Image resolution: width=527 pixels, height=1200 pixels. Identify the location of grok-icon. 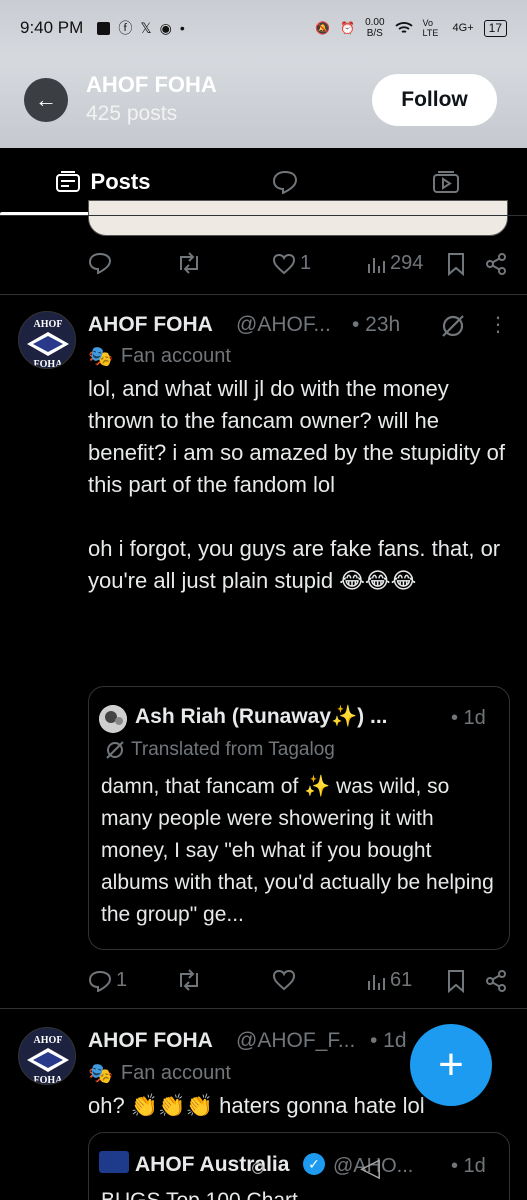
(453, 326).